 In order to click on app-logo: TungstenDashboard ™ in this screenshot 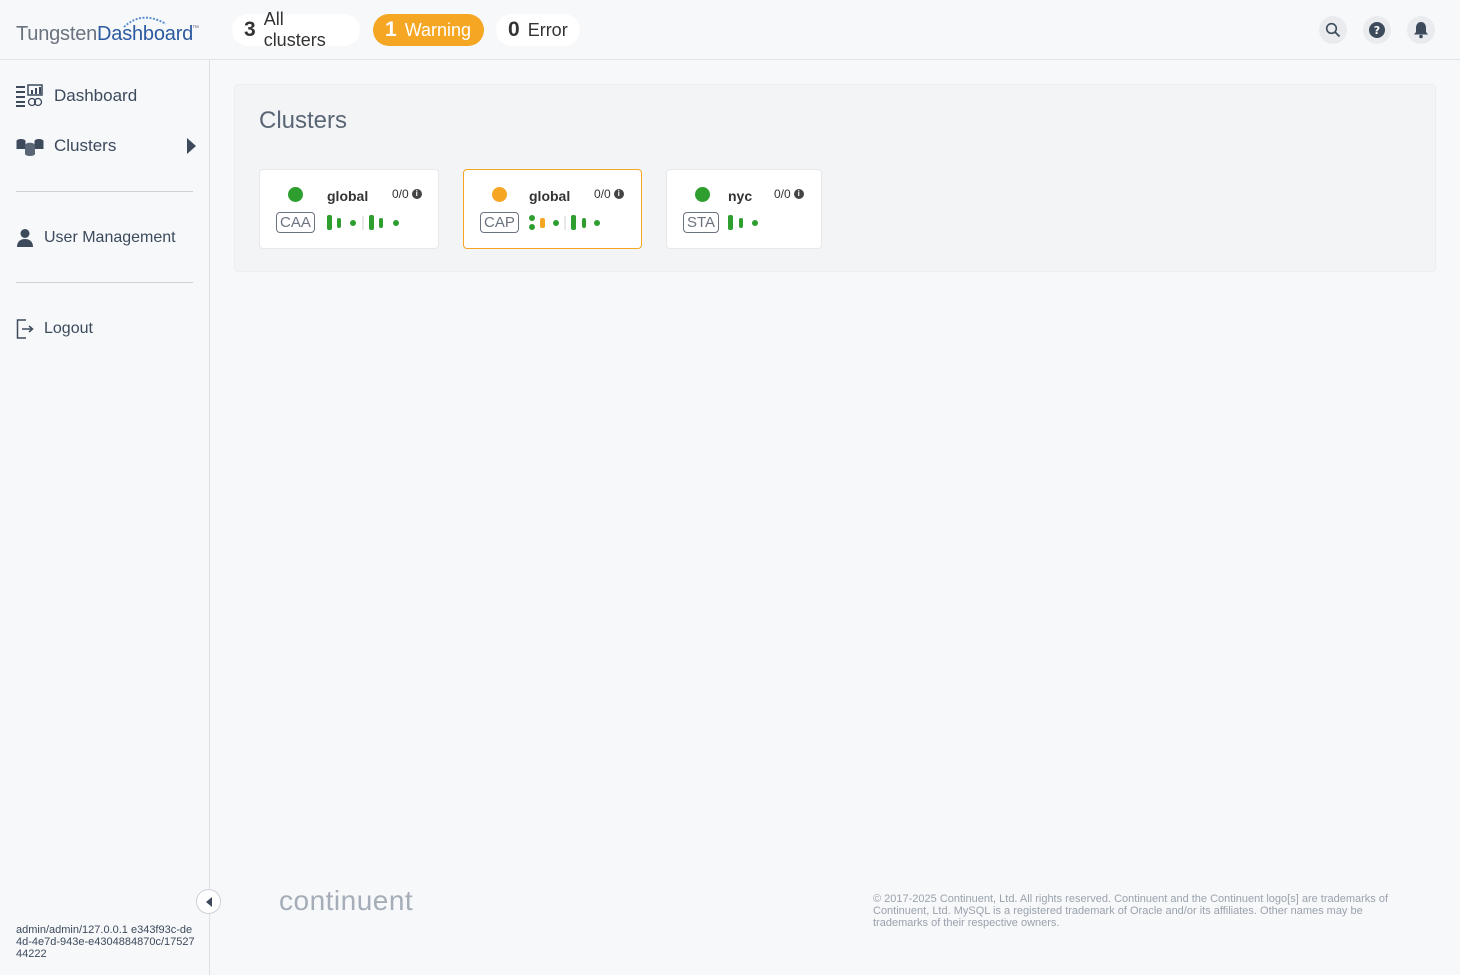, I will do `click(111, 31)`.